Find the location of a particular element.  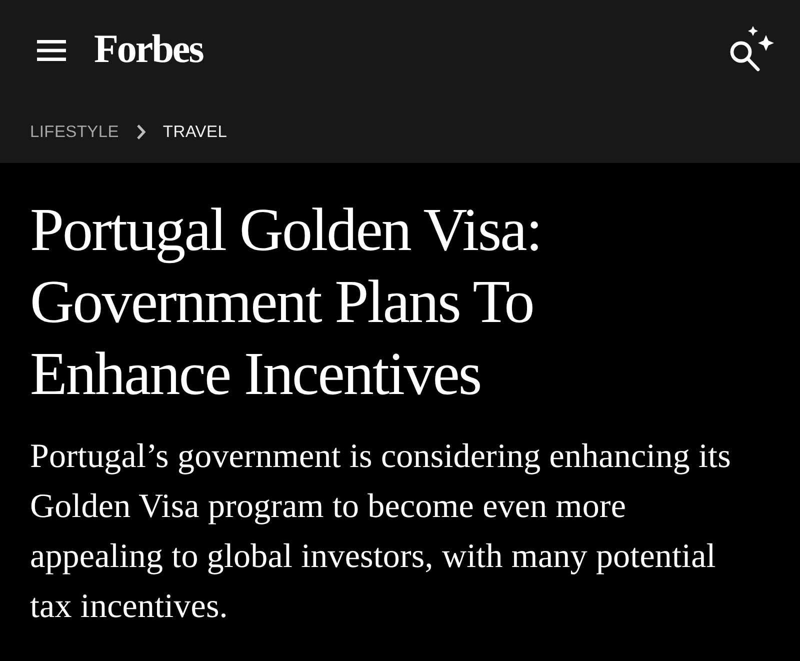

logo: Forbes is located at coordinates (148, 49).